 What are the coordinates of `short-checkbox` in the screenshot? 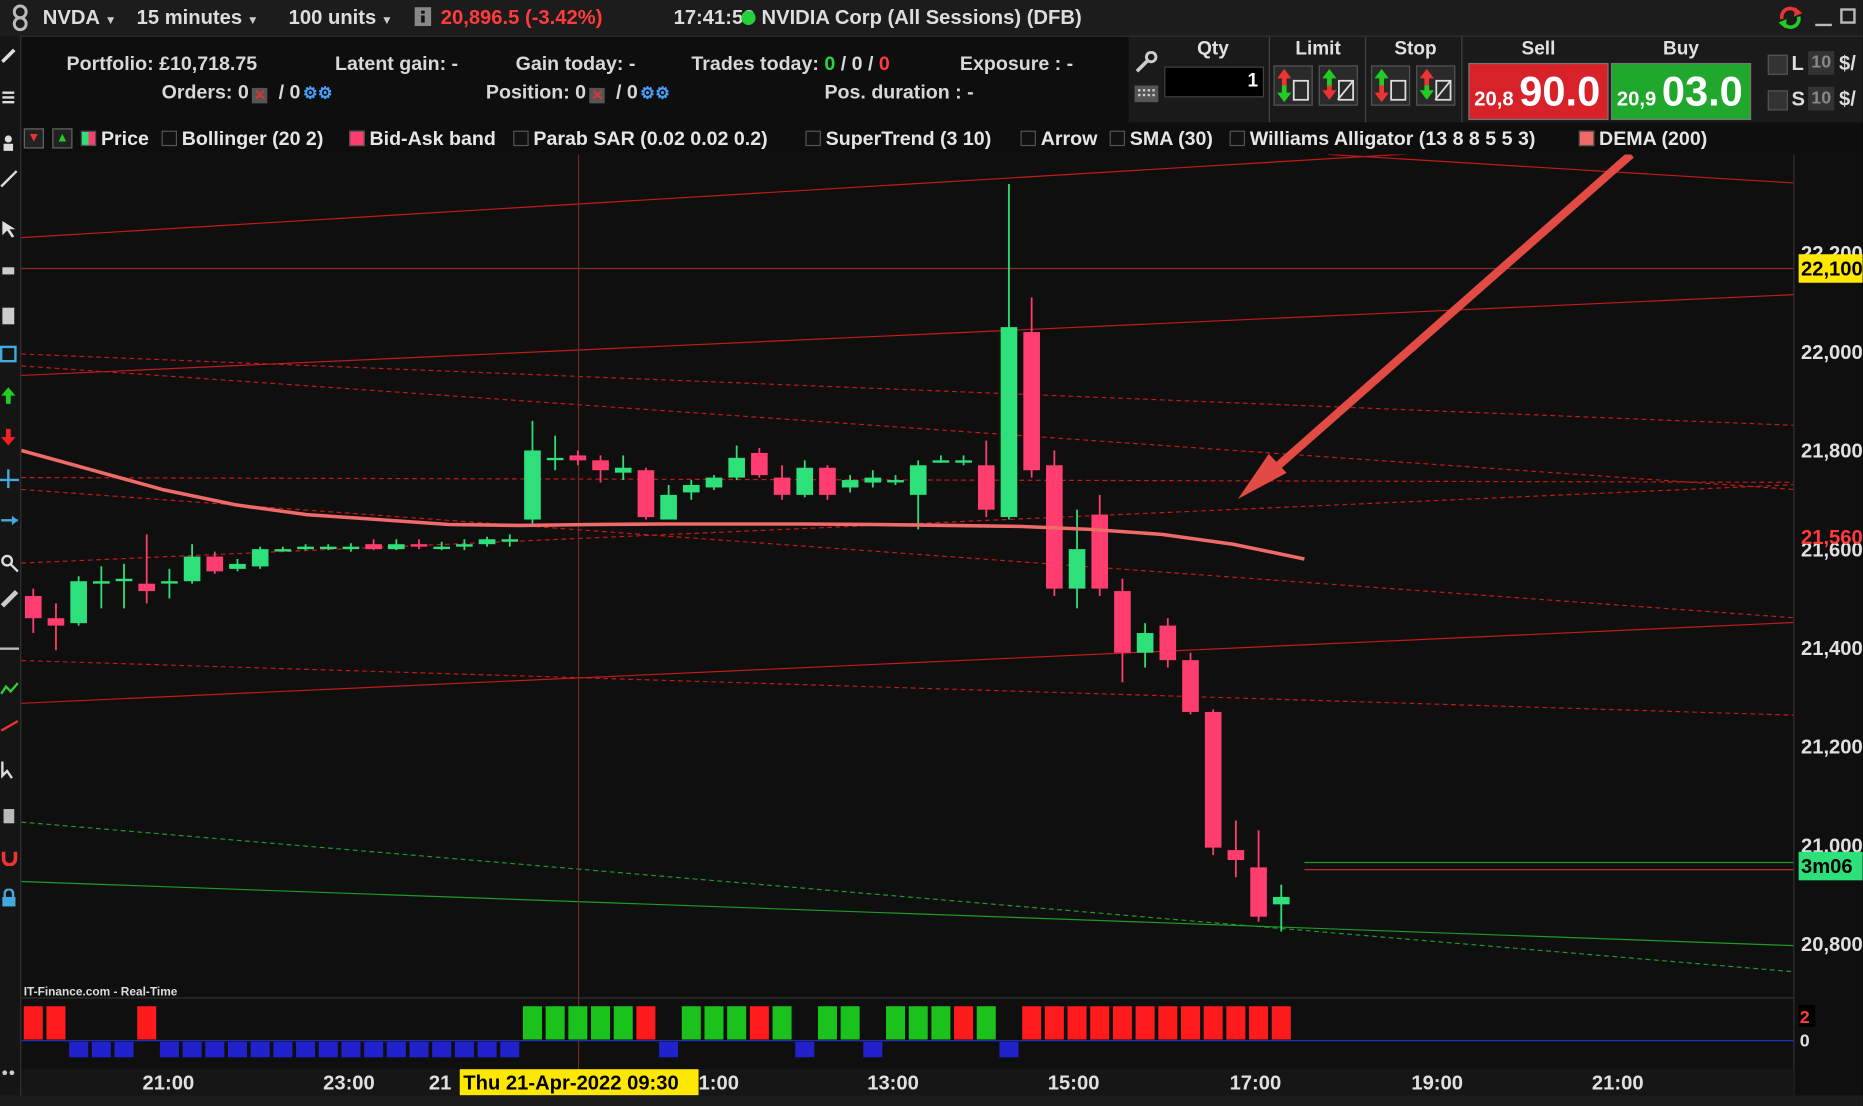 It's located at (1777, 100).